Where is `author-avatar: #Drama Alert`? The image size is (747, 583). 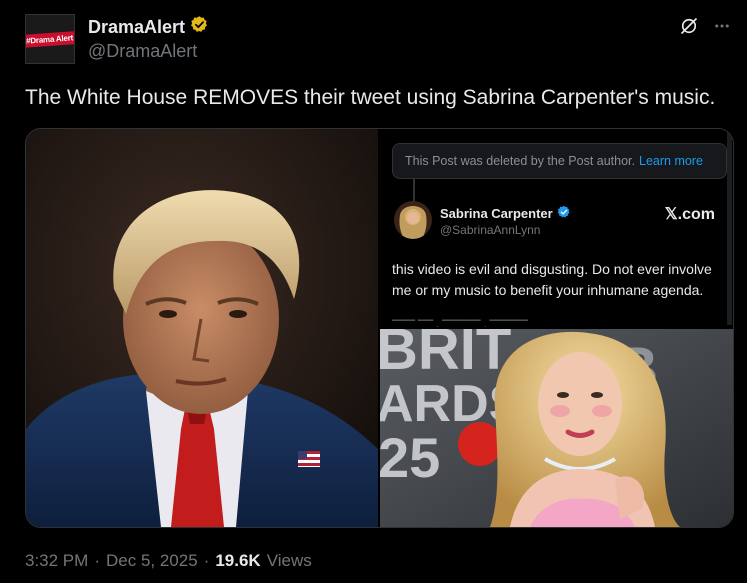
author-avatar: #Drama Alert is located at coordinates (50, 39).